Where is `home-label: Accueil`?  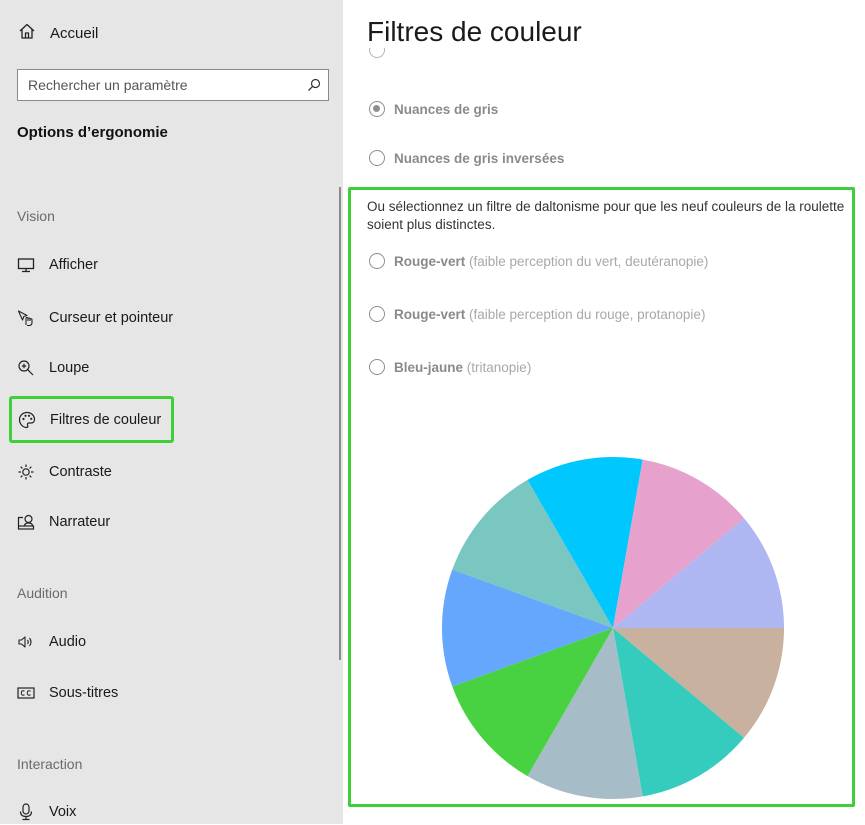
home-label: Accueil is located at coordinates (74, 33).